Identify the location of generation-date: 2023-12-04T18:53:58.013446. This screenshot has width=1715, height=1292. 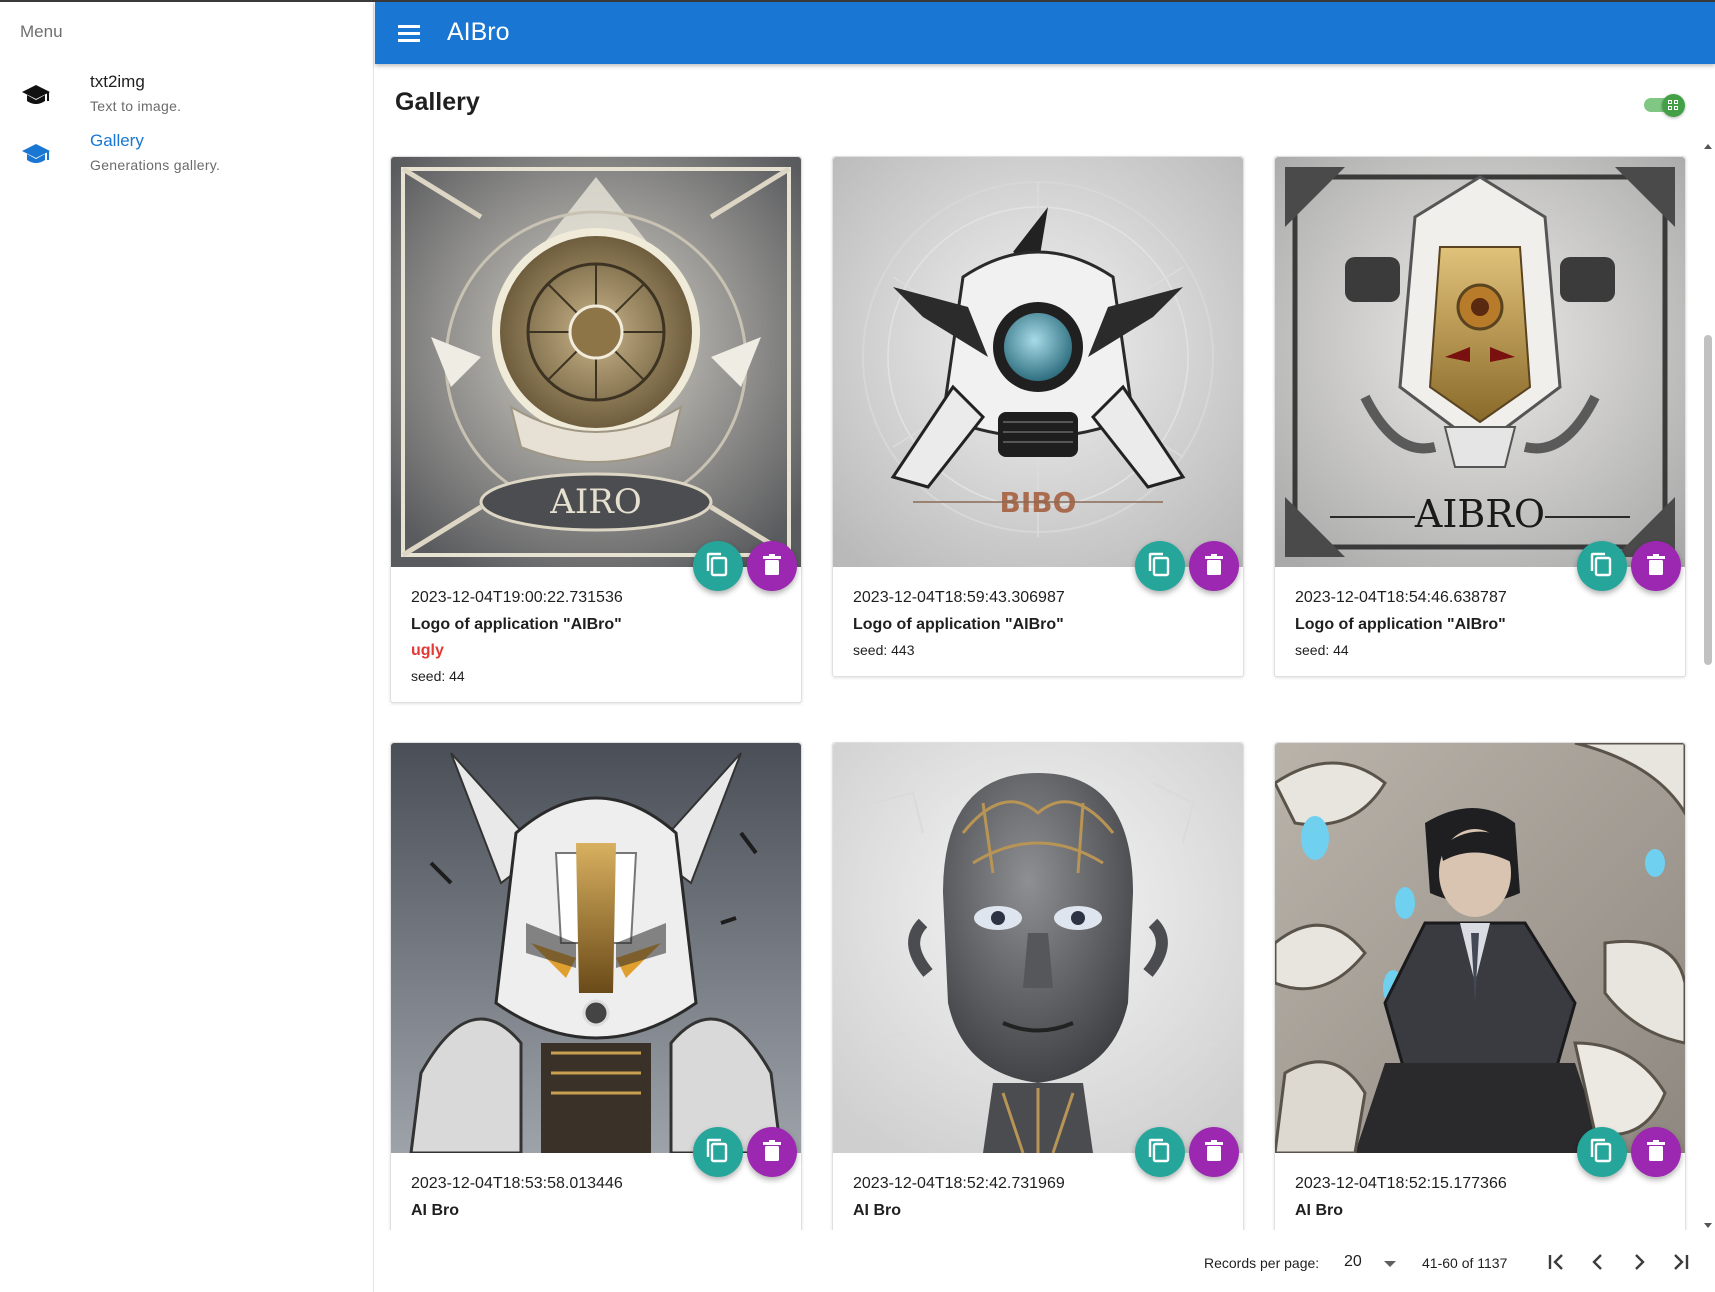
(517, 1183).